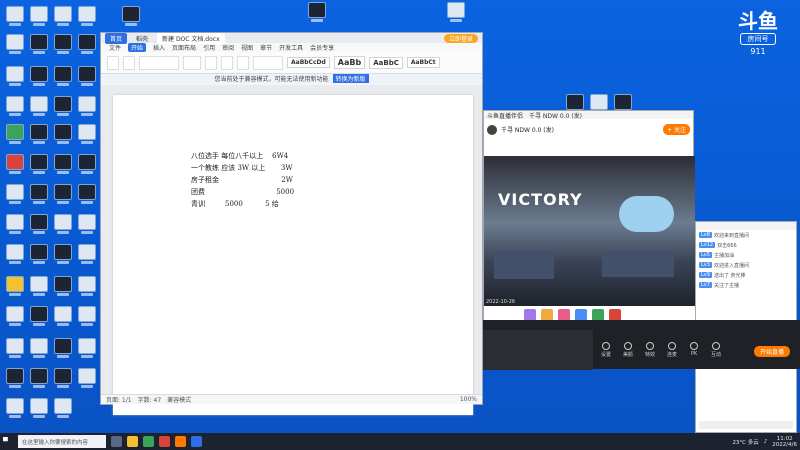  What do you see at coordinates (650, 350) in the screenshot?
I see `effects-control: 特效` at bounding box center [650, 350].